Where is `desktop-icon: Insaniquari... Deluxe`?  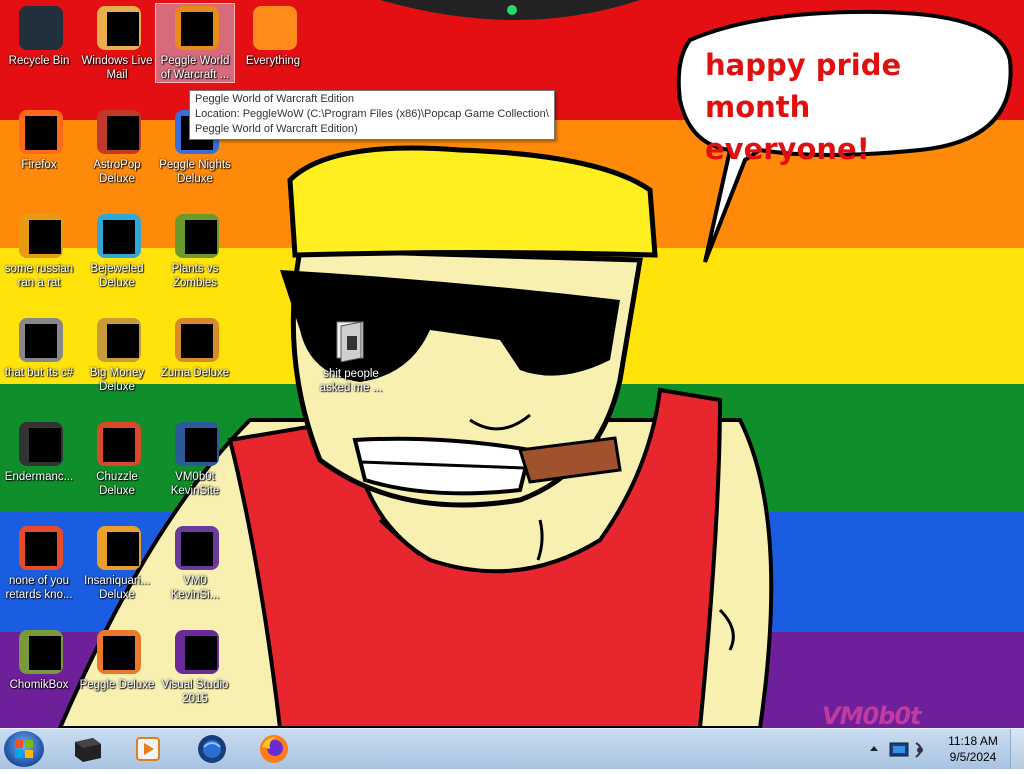 desktop-icon: Insaniquari... Deluxe is located at coordinates (117, 563).